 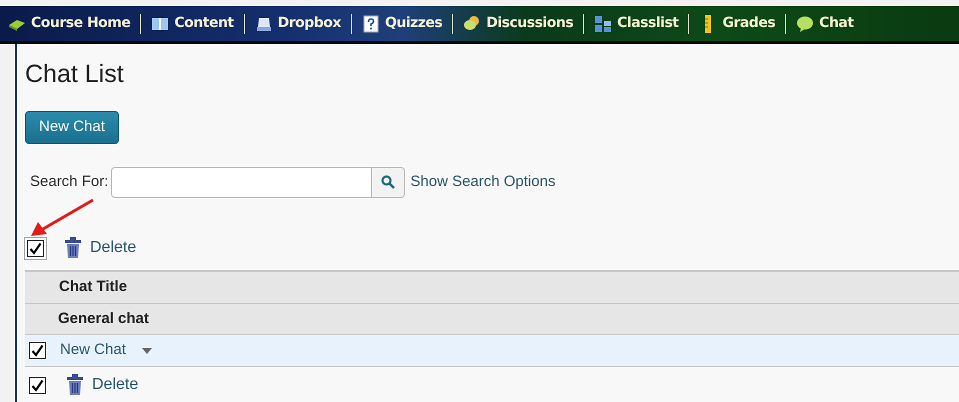 I want to click on show-search-options-link: Show Search Options, so click(x=483, y=182).